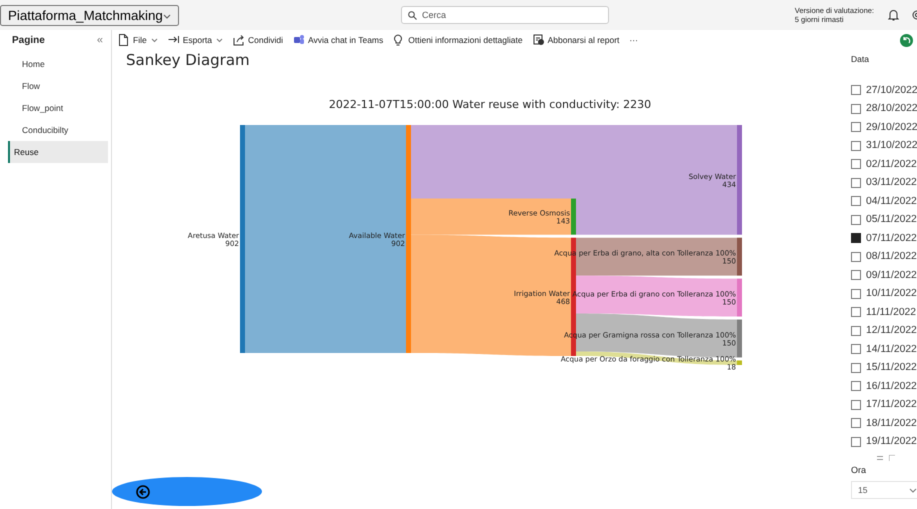 The image size is (917, 509). I want to click on diagram-title: 2022-11-07T15:00:00 Water reuse with conductivity: 2230, so click(490, 104).